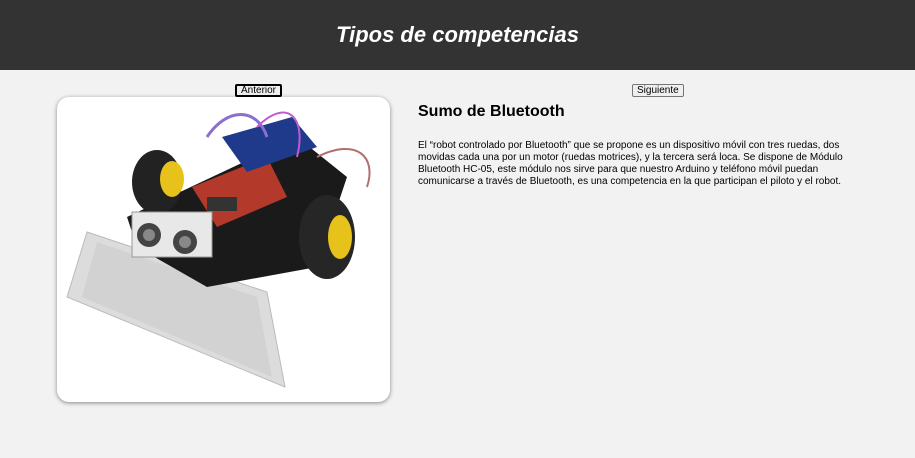 The width and height of the screenshot is (915, 458). I want to click on competition-title: Sumo de Bluetooth, so click(491, 111).